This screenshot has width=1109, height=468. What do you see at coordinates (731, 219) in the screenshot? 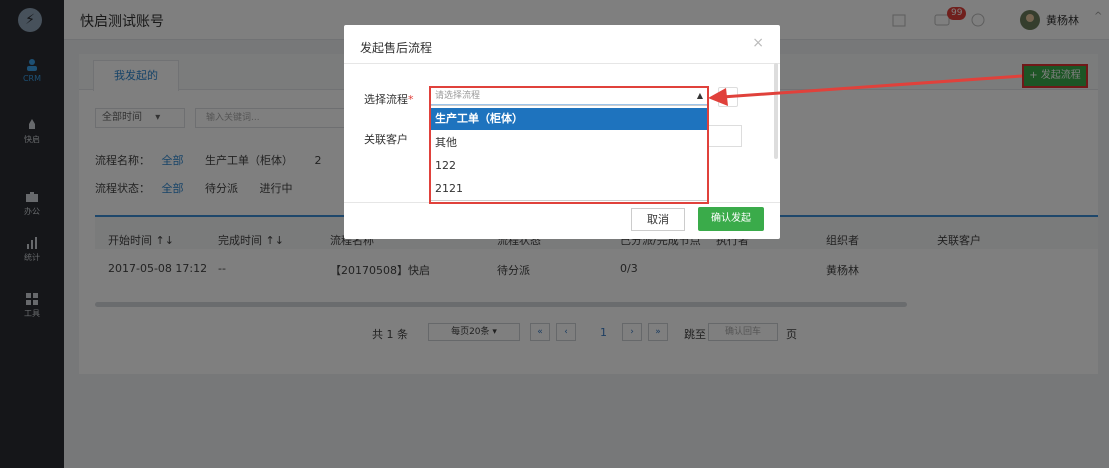
I see `confirm-start-button: 确认发起` at bounding box center [731, 219].